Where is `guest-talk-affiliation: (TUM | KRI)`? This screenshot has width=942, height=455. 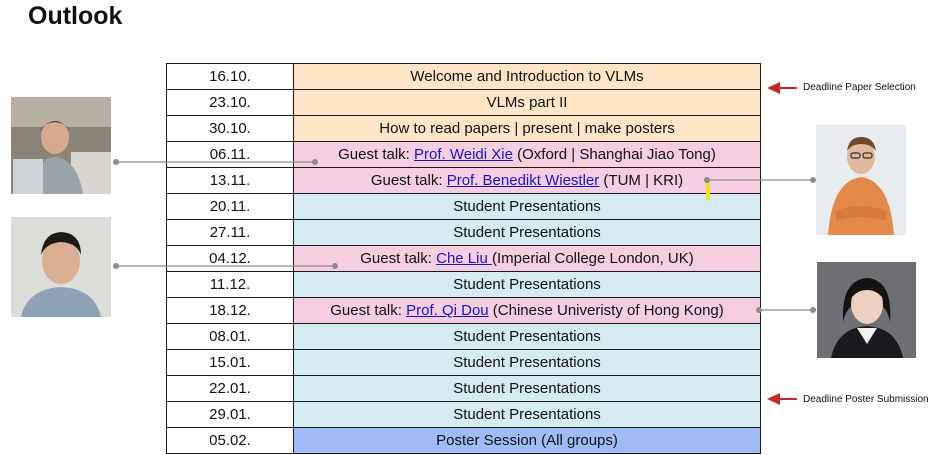 guest-talk-affiliation: (TUM | KRI) is located at coordinates (641, 180).